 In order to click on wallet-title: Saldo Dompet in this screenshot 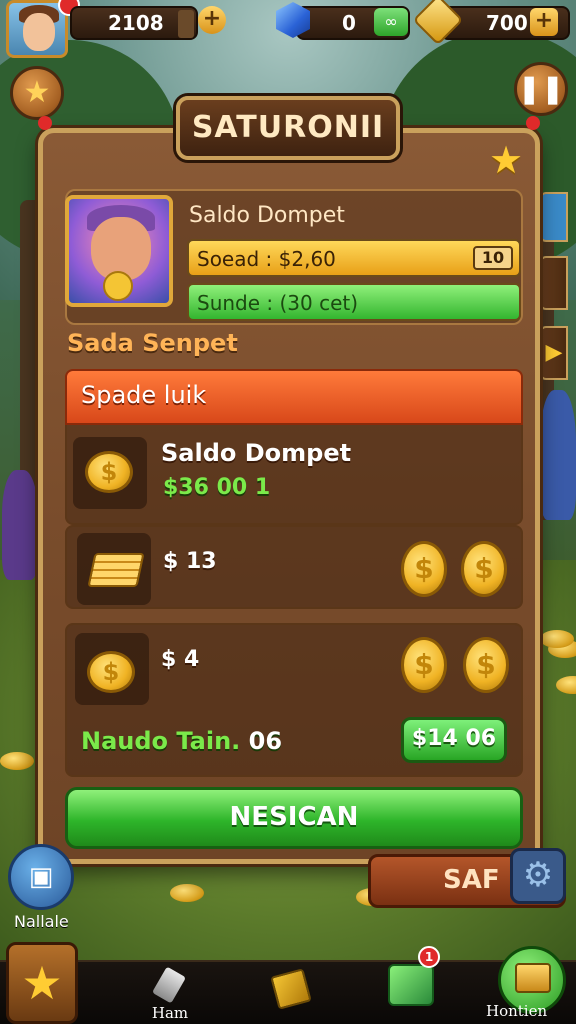, I will do `click(267, 215)`.